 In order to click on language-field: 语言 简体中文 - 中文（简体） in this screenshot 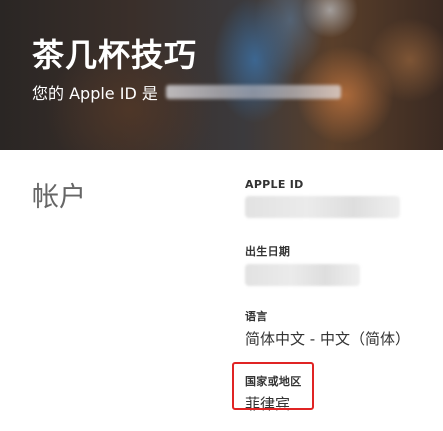, I will do `click(327, 328)`.